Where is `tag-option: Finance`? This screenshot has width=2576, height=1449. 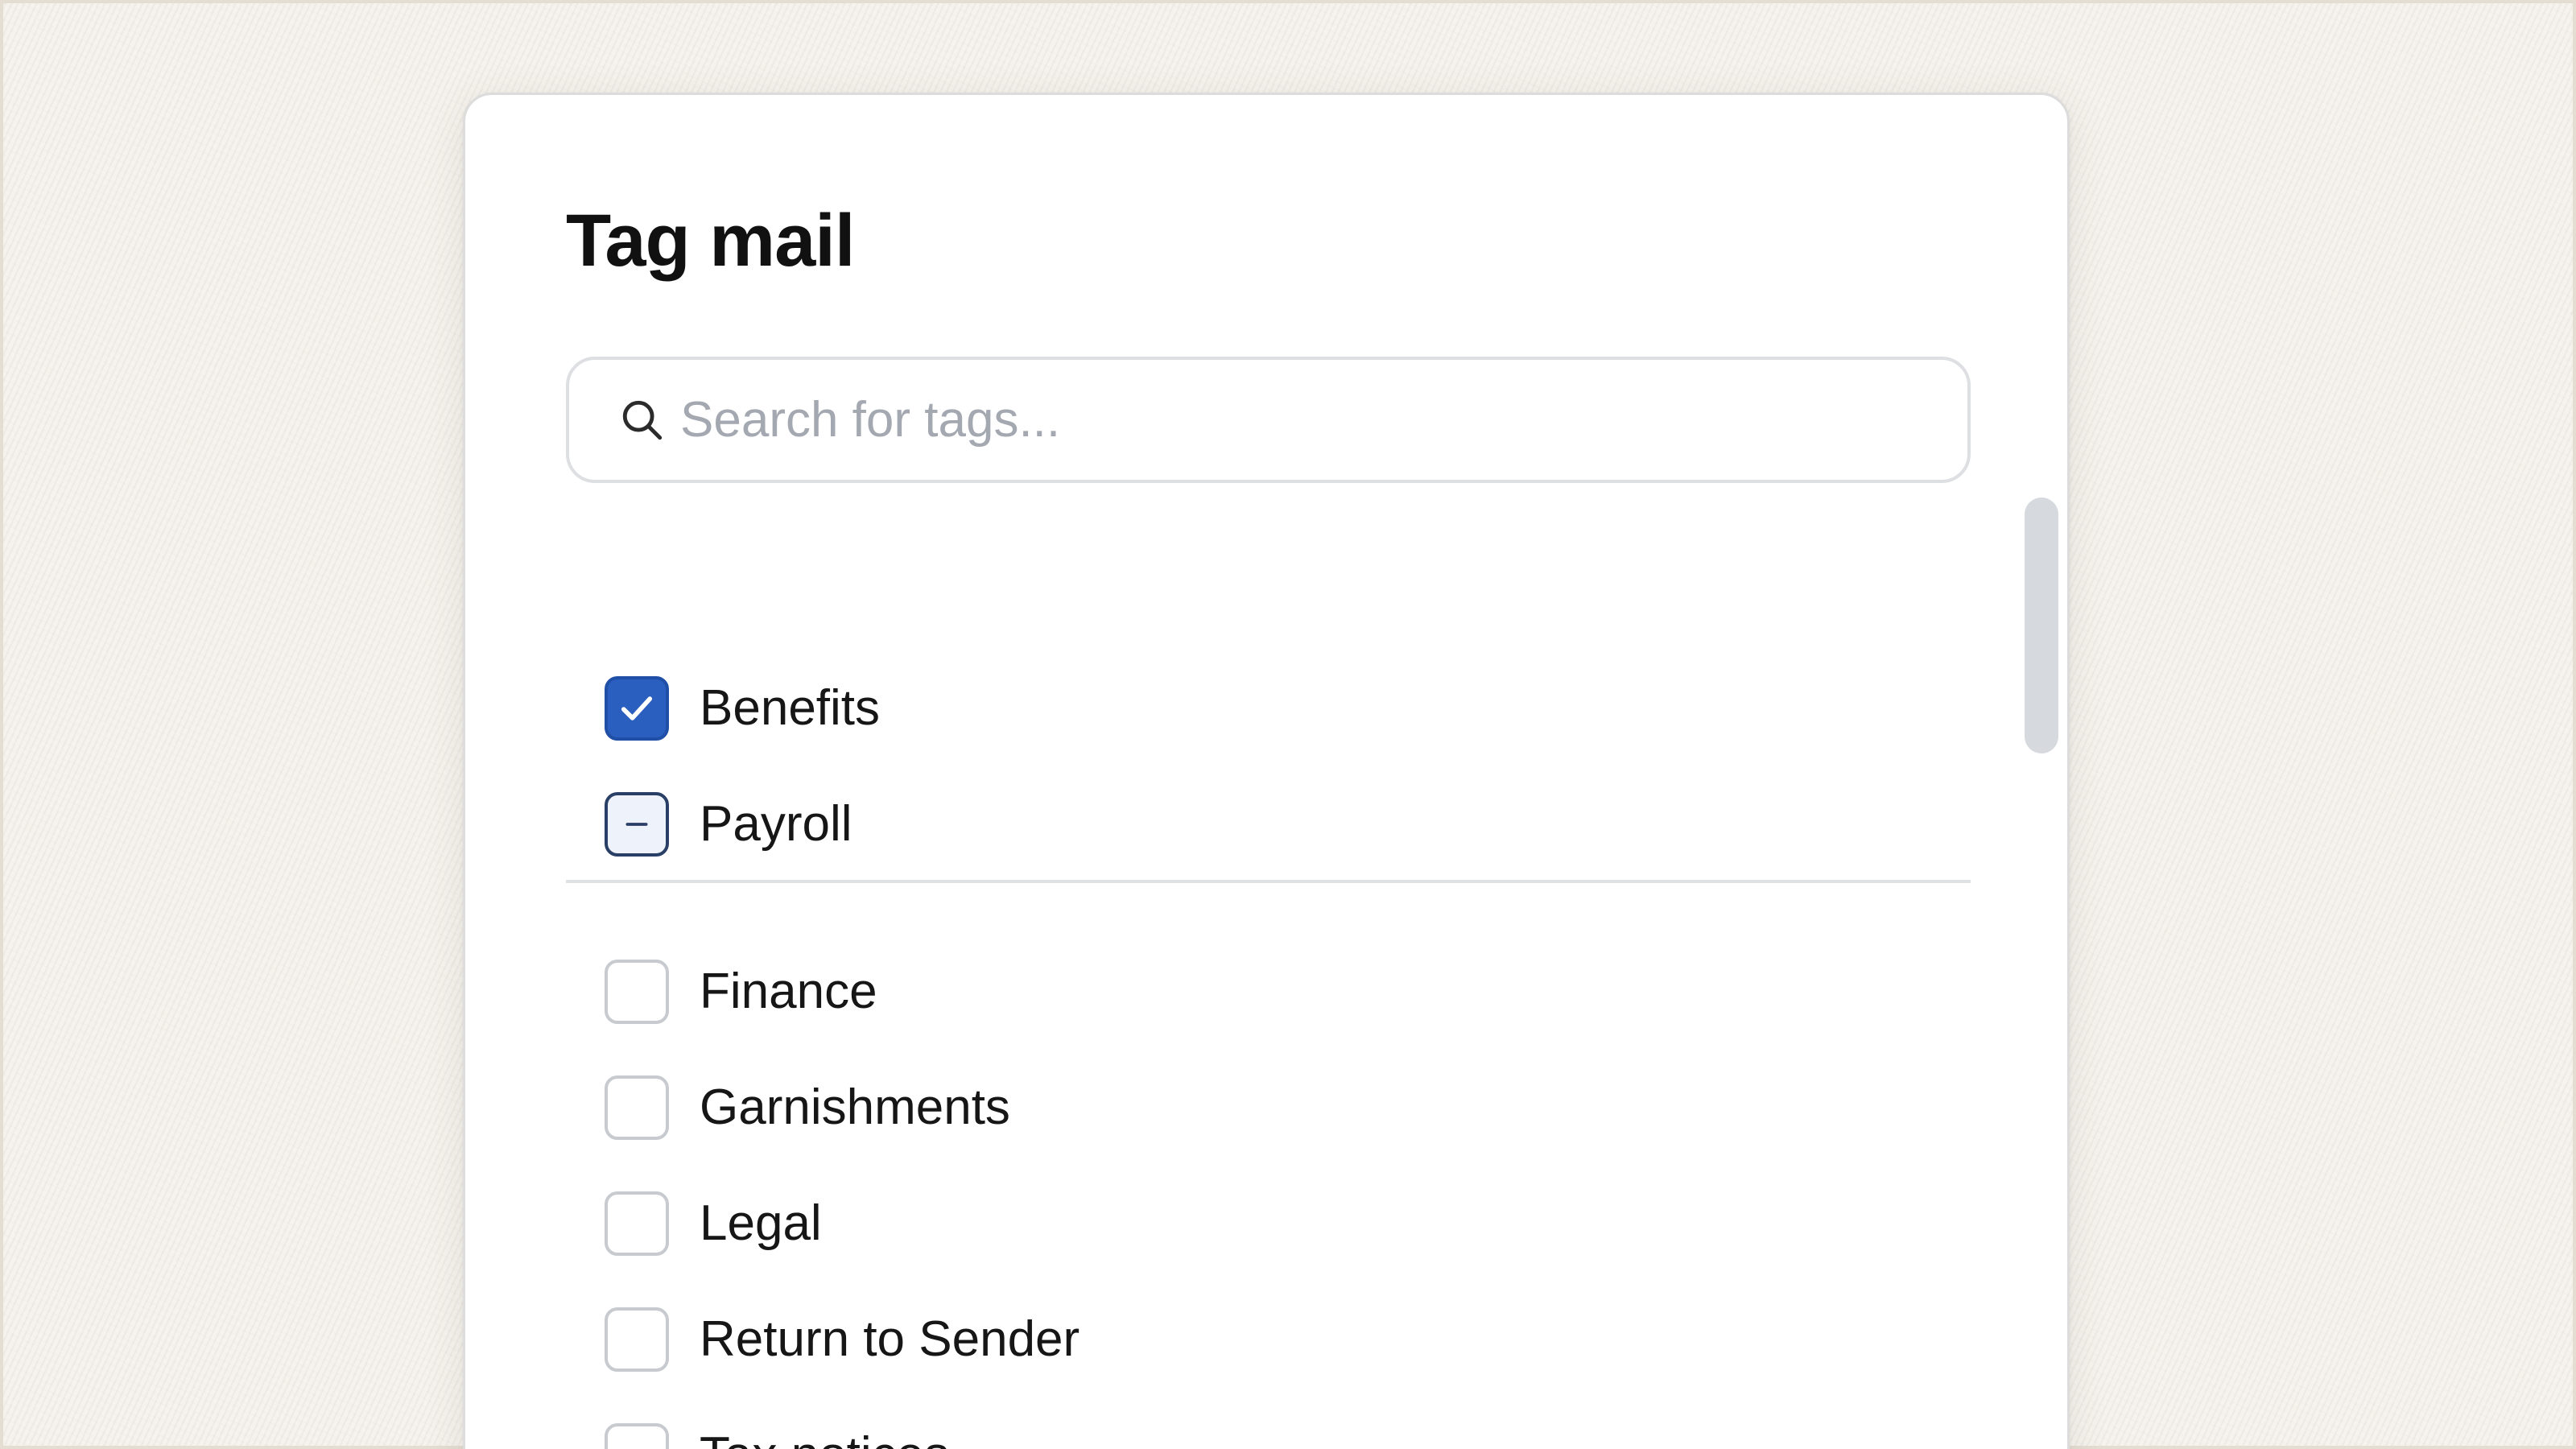
tag-option: Finance is located at coordinates (1208, 992).